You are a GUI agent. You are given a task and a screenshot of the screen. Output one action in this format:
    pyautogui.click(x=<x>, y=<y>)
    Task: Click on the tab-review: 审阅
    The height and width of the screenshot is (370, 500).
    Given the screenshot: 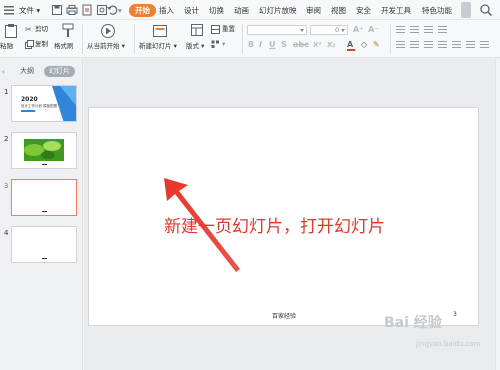 What is the action you would take?
    pyautogui.click(x=313, y=10)
    